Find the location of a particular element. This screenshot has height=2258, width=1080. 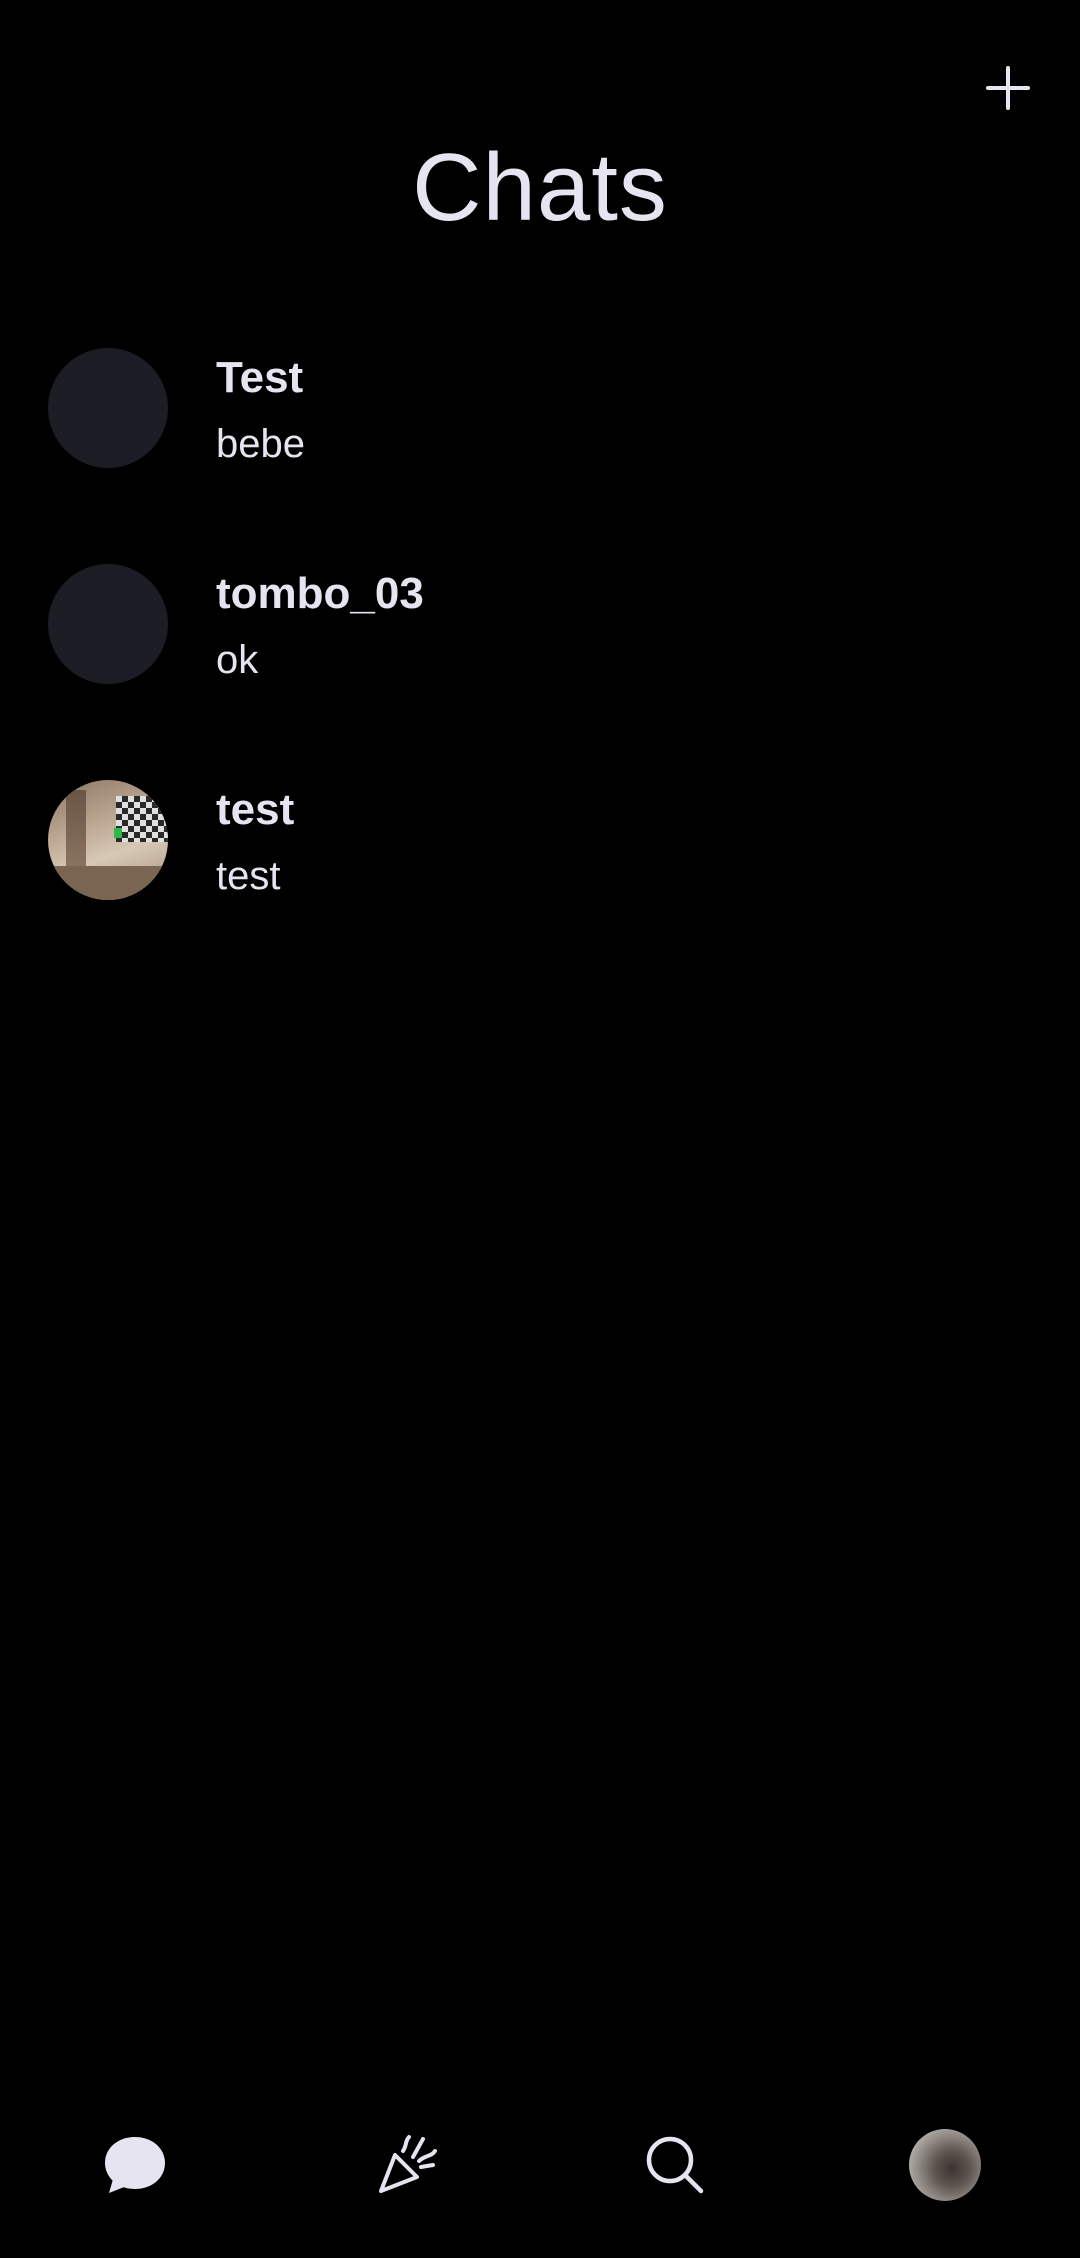

search-icon is located at coordinates (675, 2165).